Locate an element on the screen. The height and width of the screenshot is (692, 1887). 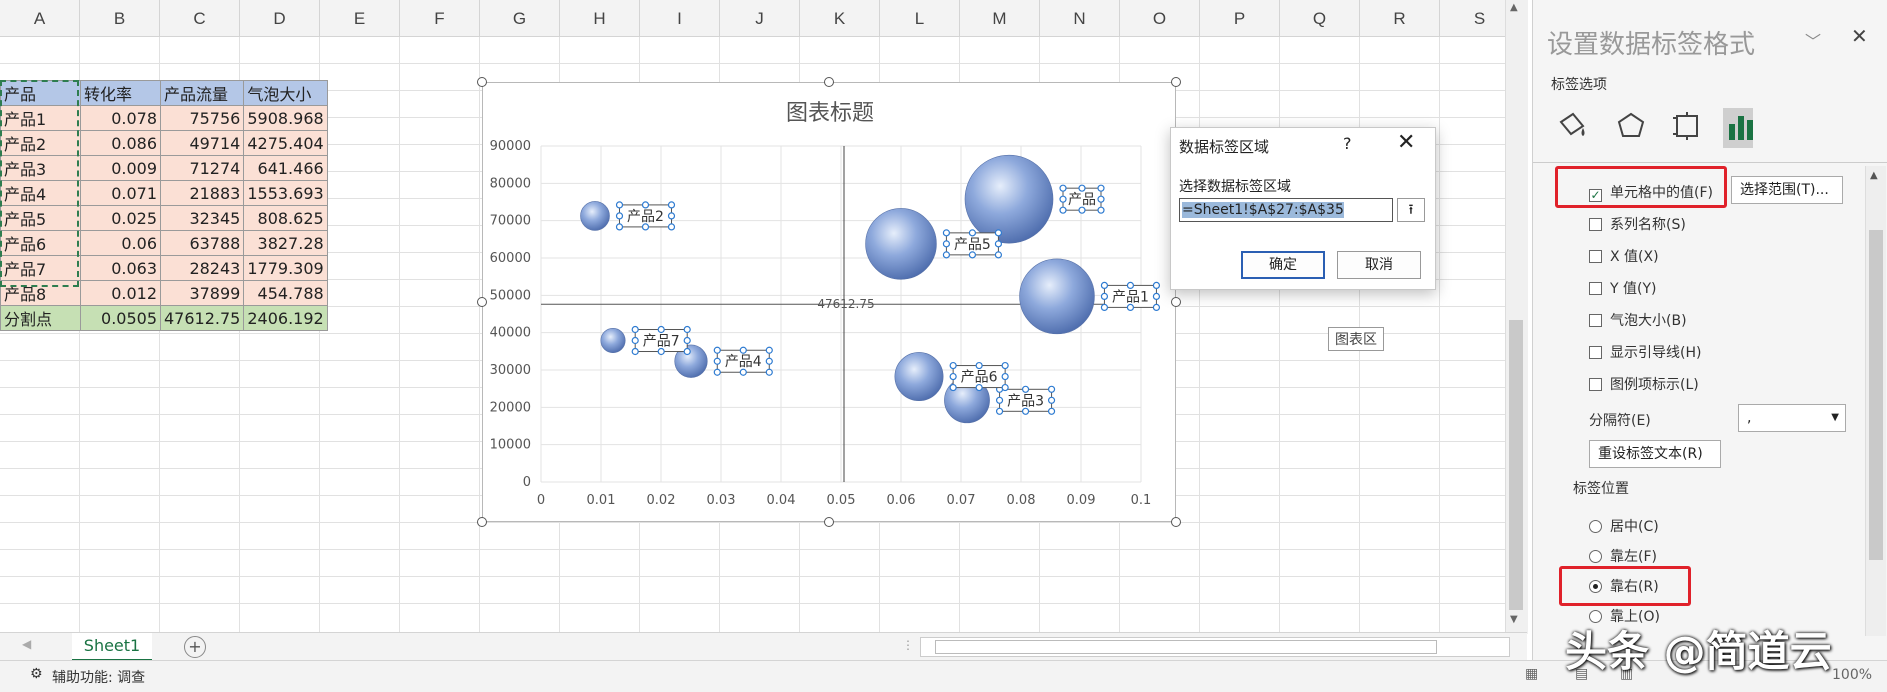
table-row: 产品3 0.009 71274 641.466 is located at coordinates (164, 168).